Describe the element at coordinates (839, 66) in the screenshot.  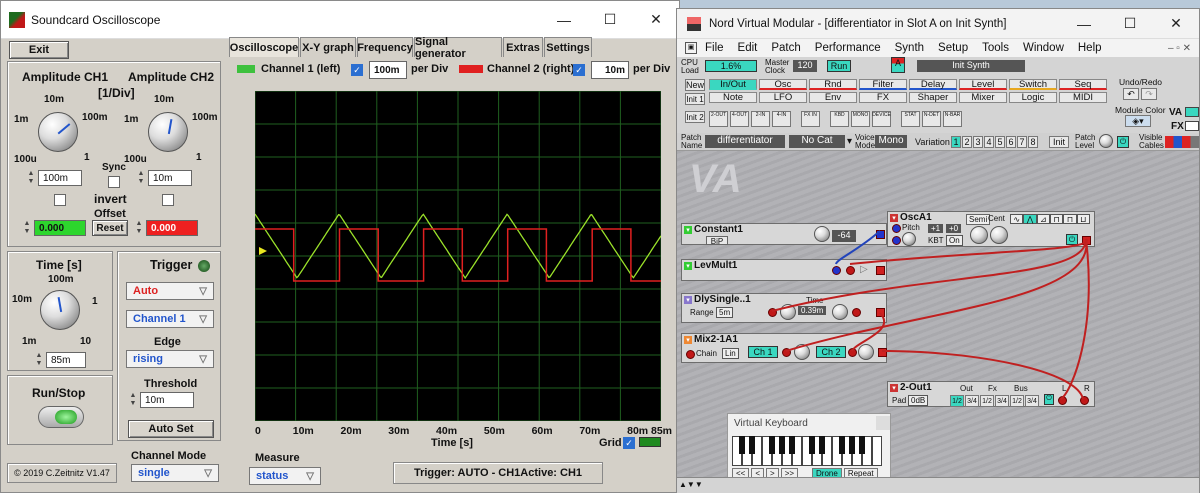
I see `run-button: Run` at that location.